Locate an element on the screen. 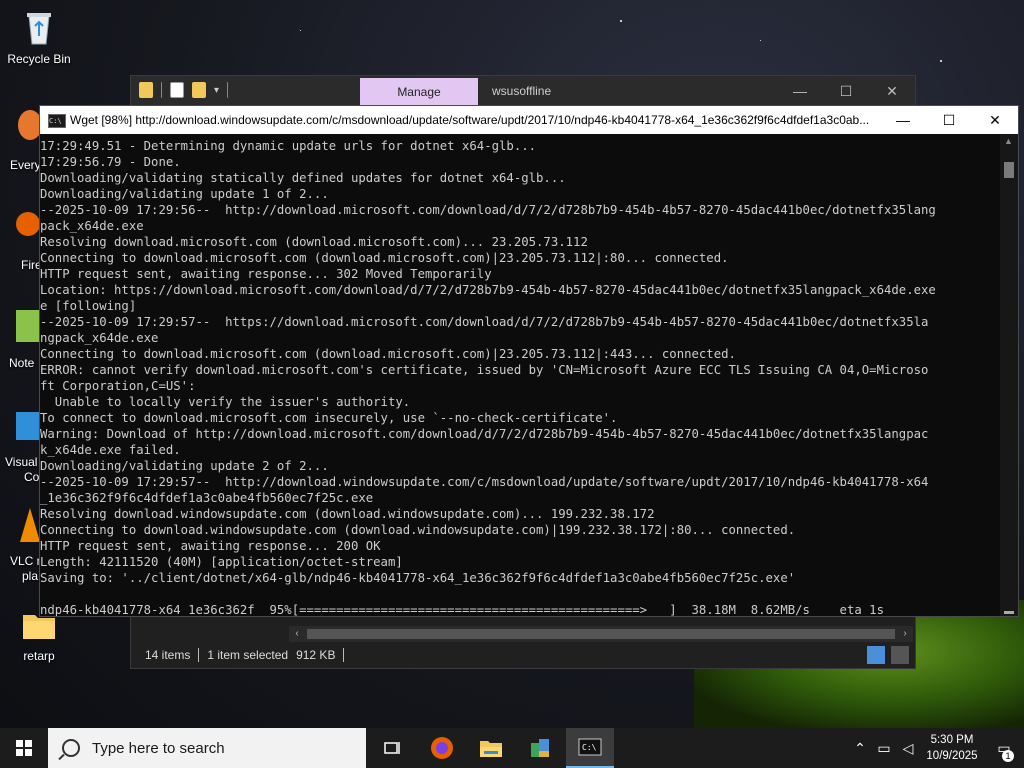 Image resolution: width=1024 pixels, height=768 pixels. task-view-icon is located at coordinates (392, 748).